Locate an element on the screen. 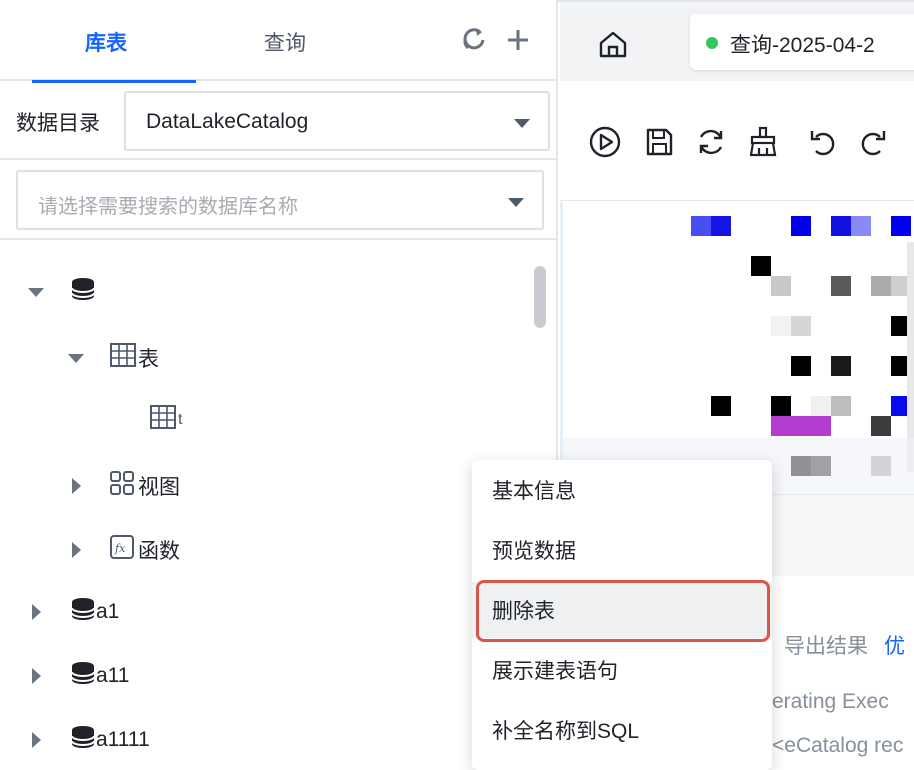 This screenshot has height=770, width=914. tree-node-table-item: t is located at coordinates (167, 420).